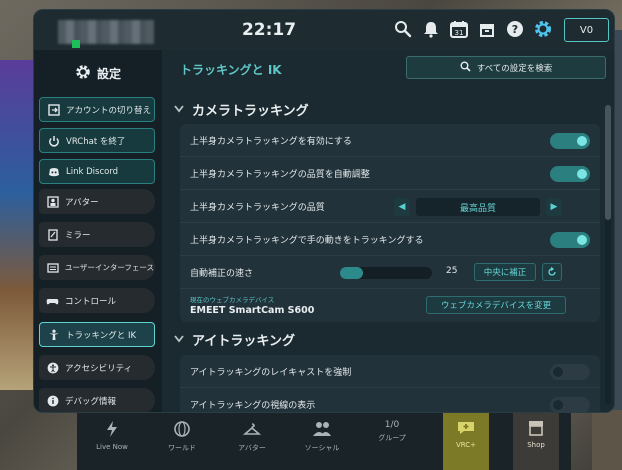 This screenshot has height=470, width=622. Describe the element at coordinates (53, 109) in the screenshot. I see `account-switch-icon` at that location.